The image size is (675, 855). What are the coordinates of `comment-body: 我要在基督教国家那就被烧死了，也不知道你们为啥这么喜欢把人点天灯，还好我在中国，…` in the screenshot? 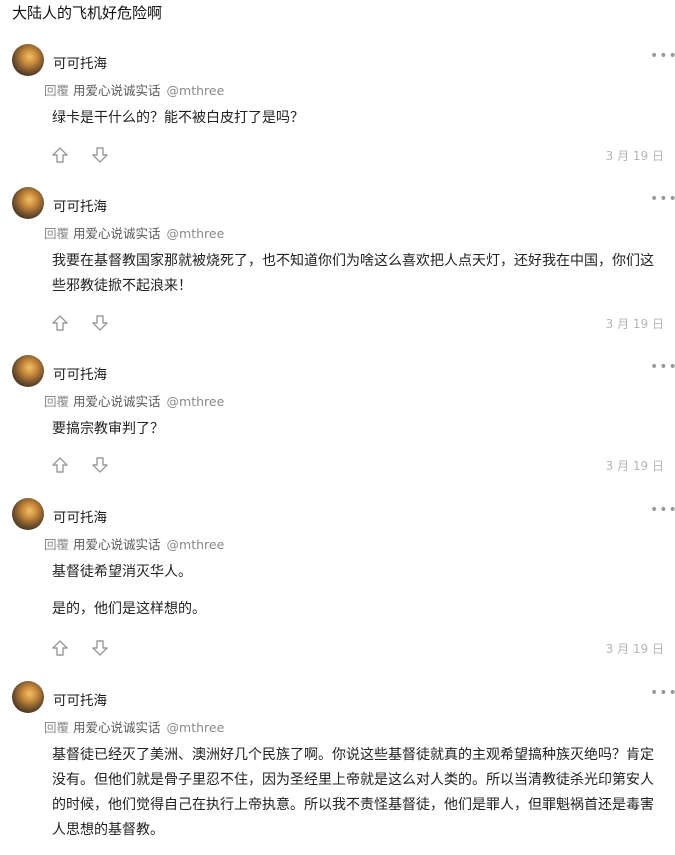 It's located at (354, 280).